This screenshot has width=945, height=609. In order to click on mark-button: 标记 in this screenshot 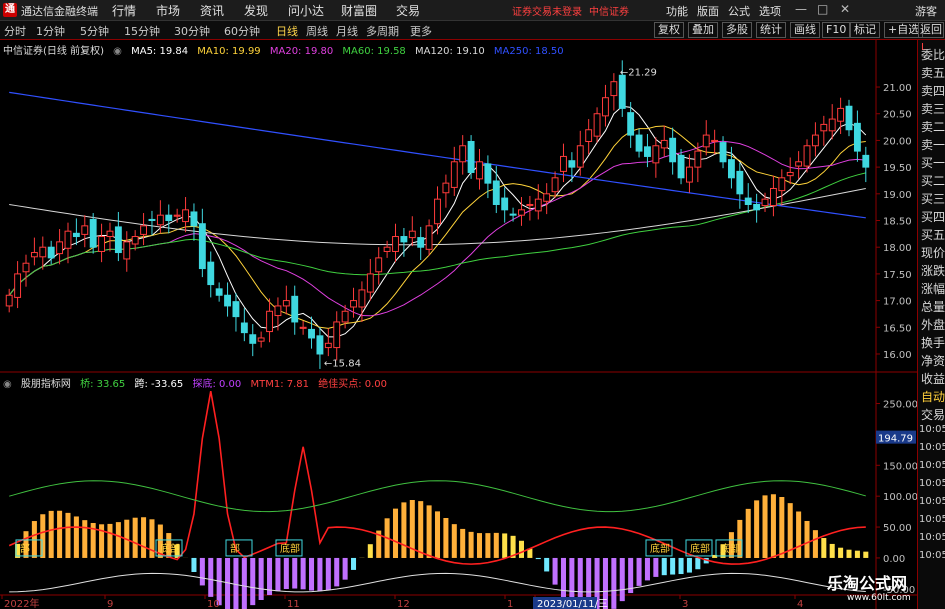, I will do `click(865, 30)`.